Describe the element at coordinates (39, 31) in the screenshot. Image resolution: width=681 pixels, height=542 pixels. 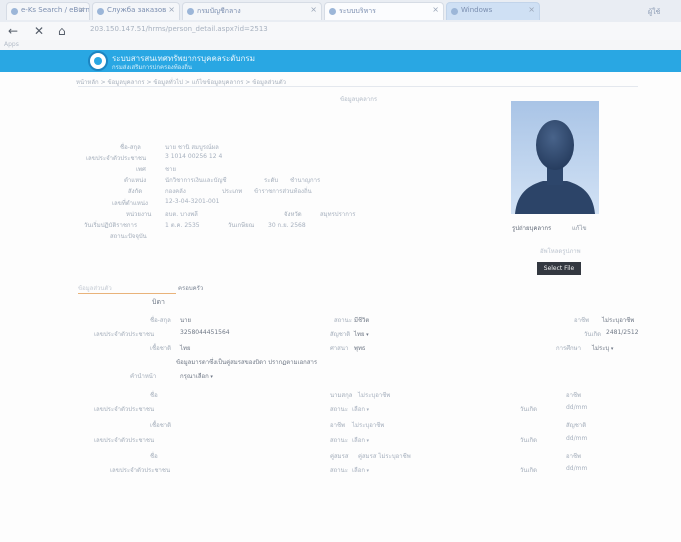
I see `stop-icon: ✕` at that location.